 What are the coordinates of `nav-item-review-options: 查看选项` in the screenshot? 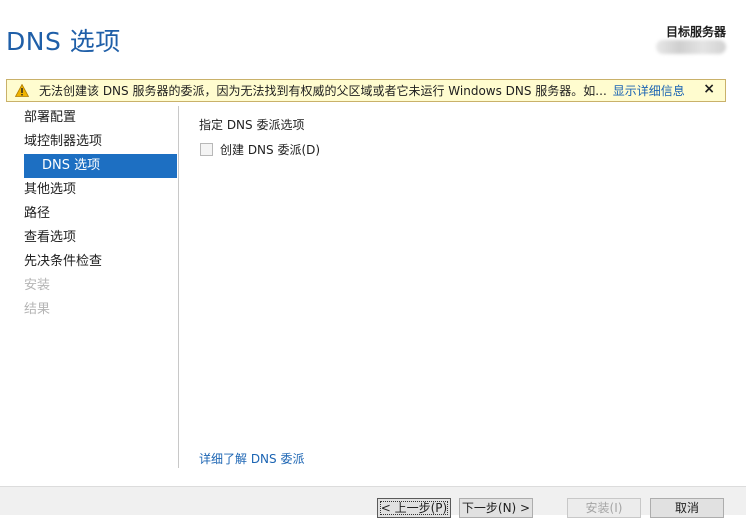 It's located at (89, 238).